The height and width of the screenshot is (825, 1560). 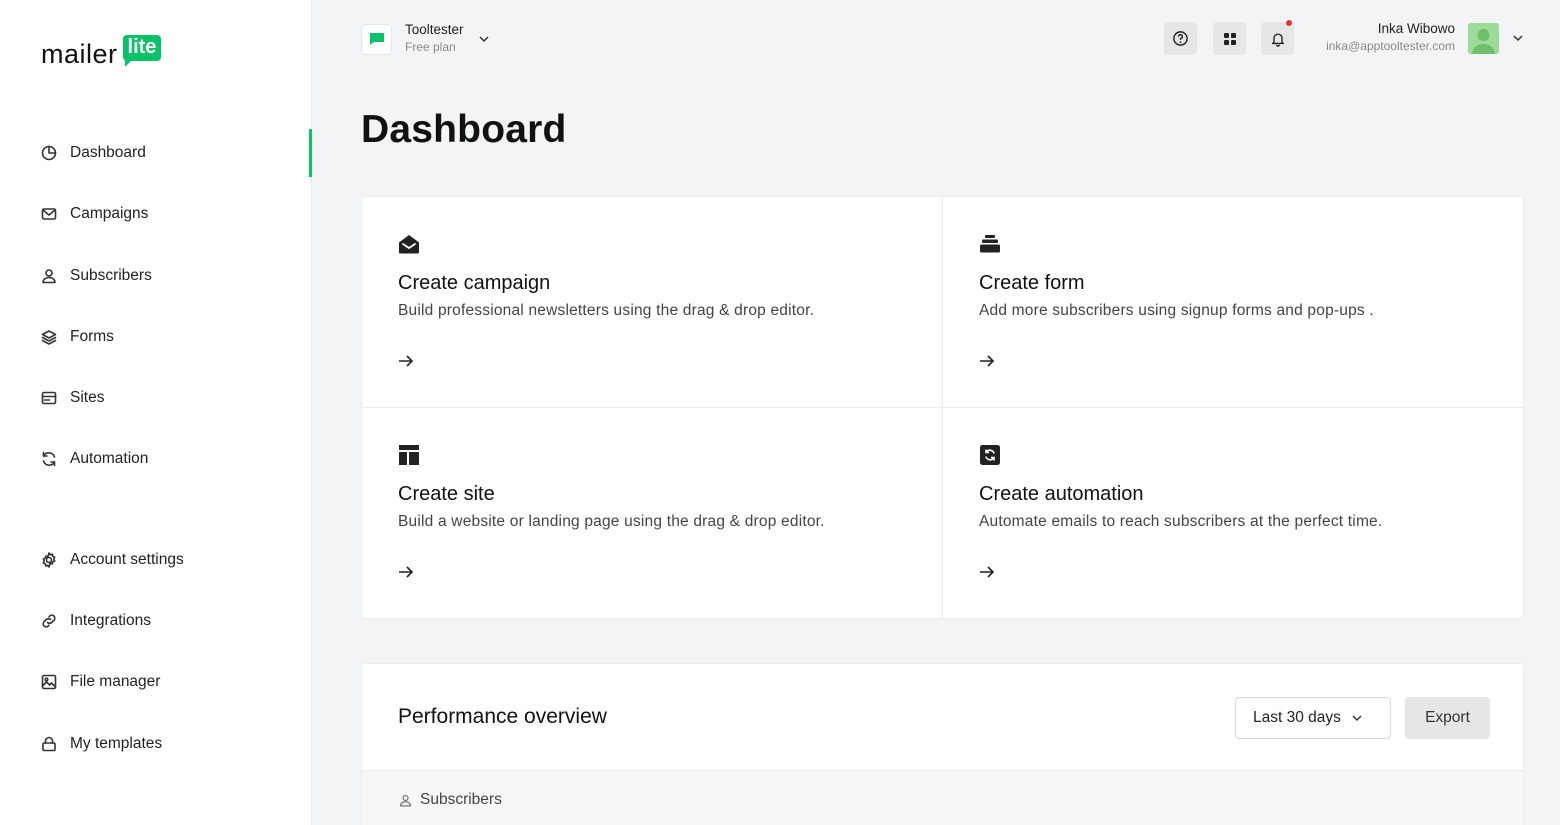 I want to click on sidebar-item-account-settings: Account settings, so click(x=112, y=560).